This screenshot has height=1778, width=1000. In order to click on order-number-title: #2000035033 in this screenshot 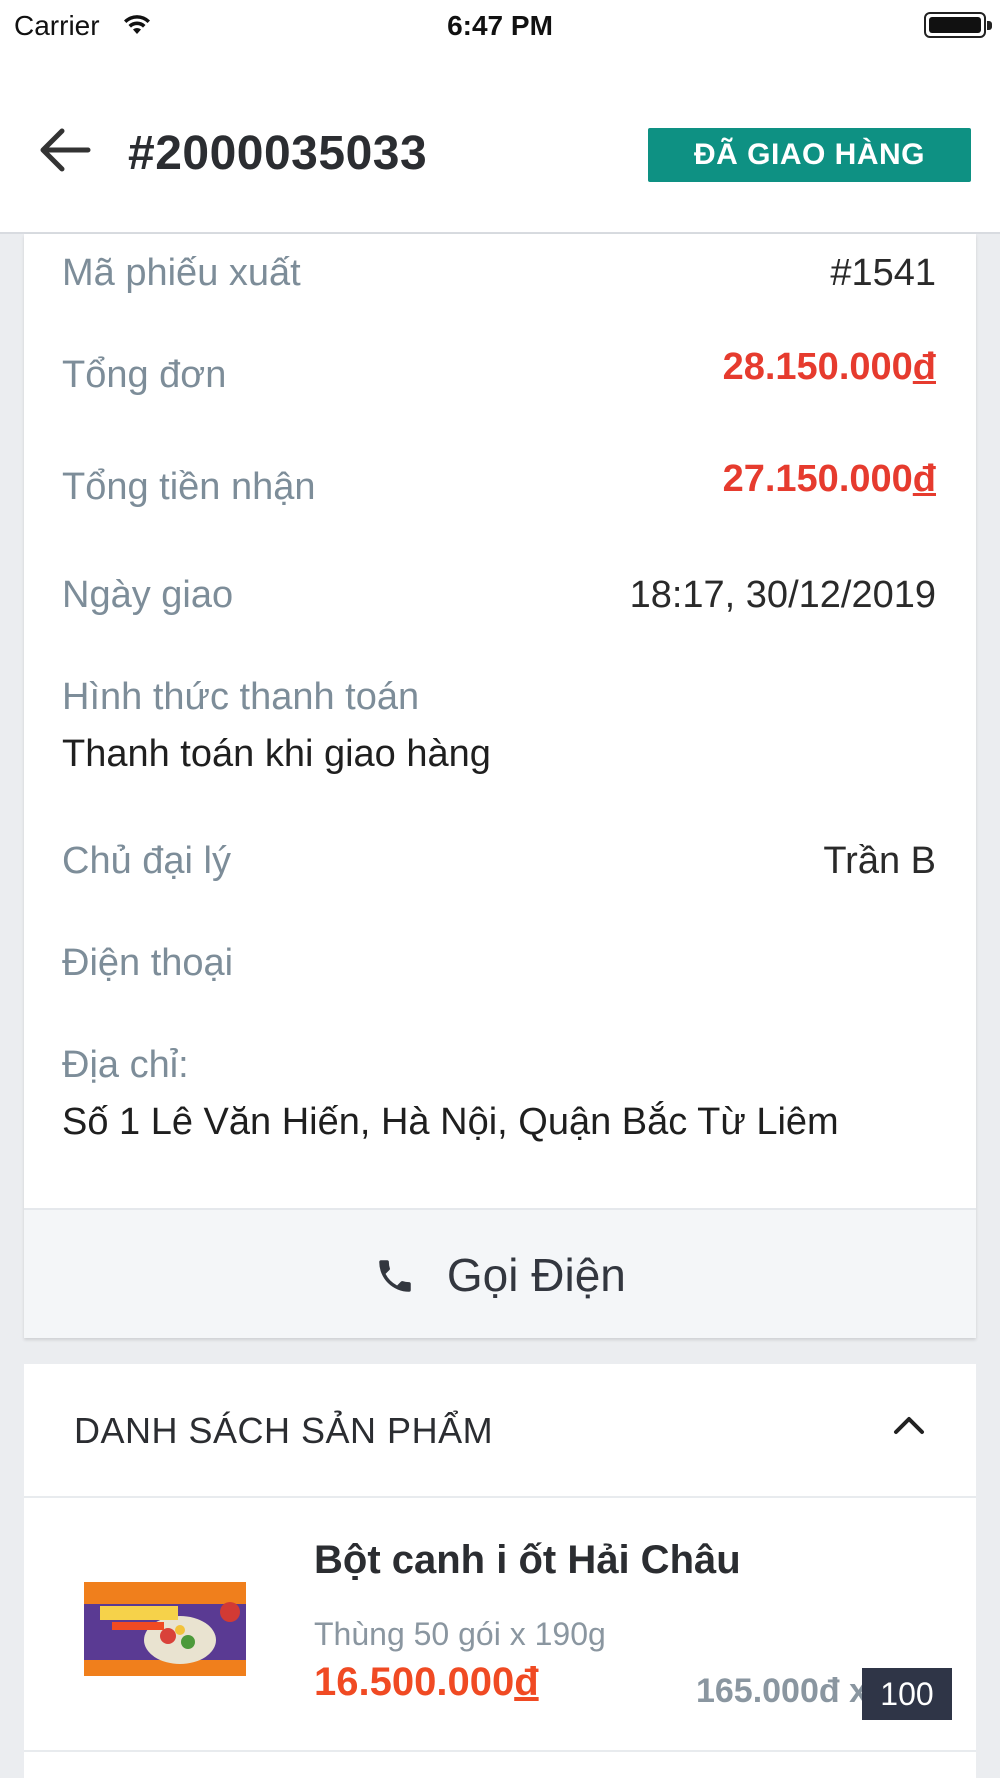, I will do `click(278, 153)`.